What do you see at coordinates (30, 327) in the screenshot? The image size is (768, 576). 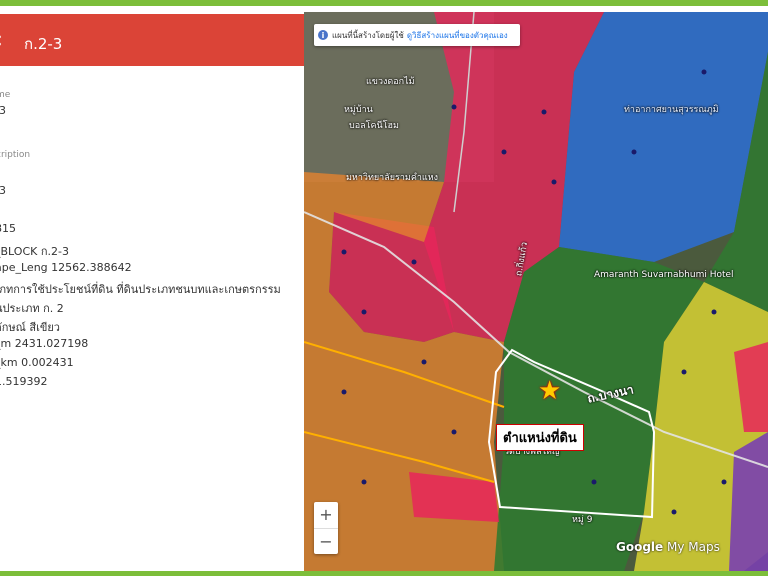 I see `field-value-color: ลักษณ์ สีเขียว` at bounding box center [30, 327].